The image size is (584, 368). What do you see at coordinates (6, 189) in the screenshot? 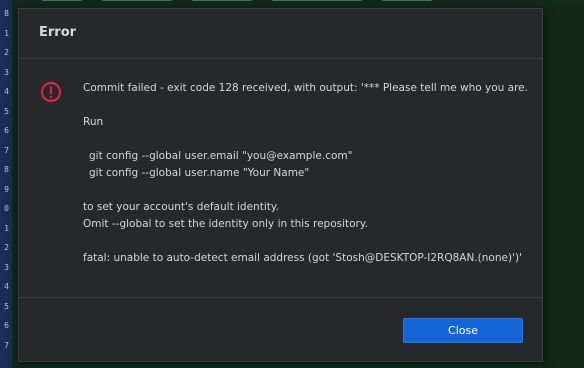
I see `line-number: 9` at bounding box center [6, 189].